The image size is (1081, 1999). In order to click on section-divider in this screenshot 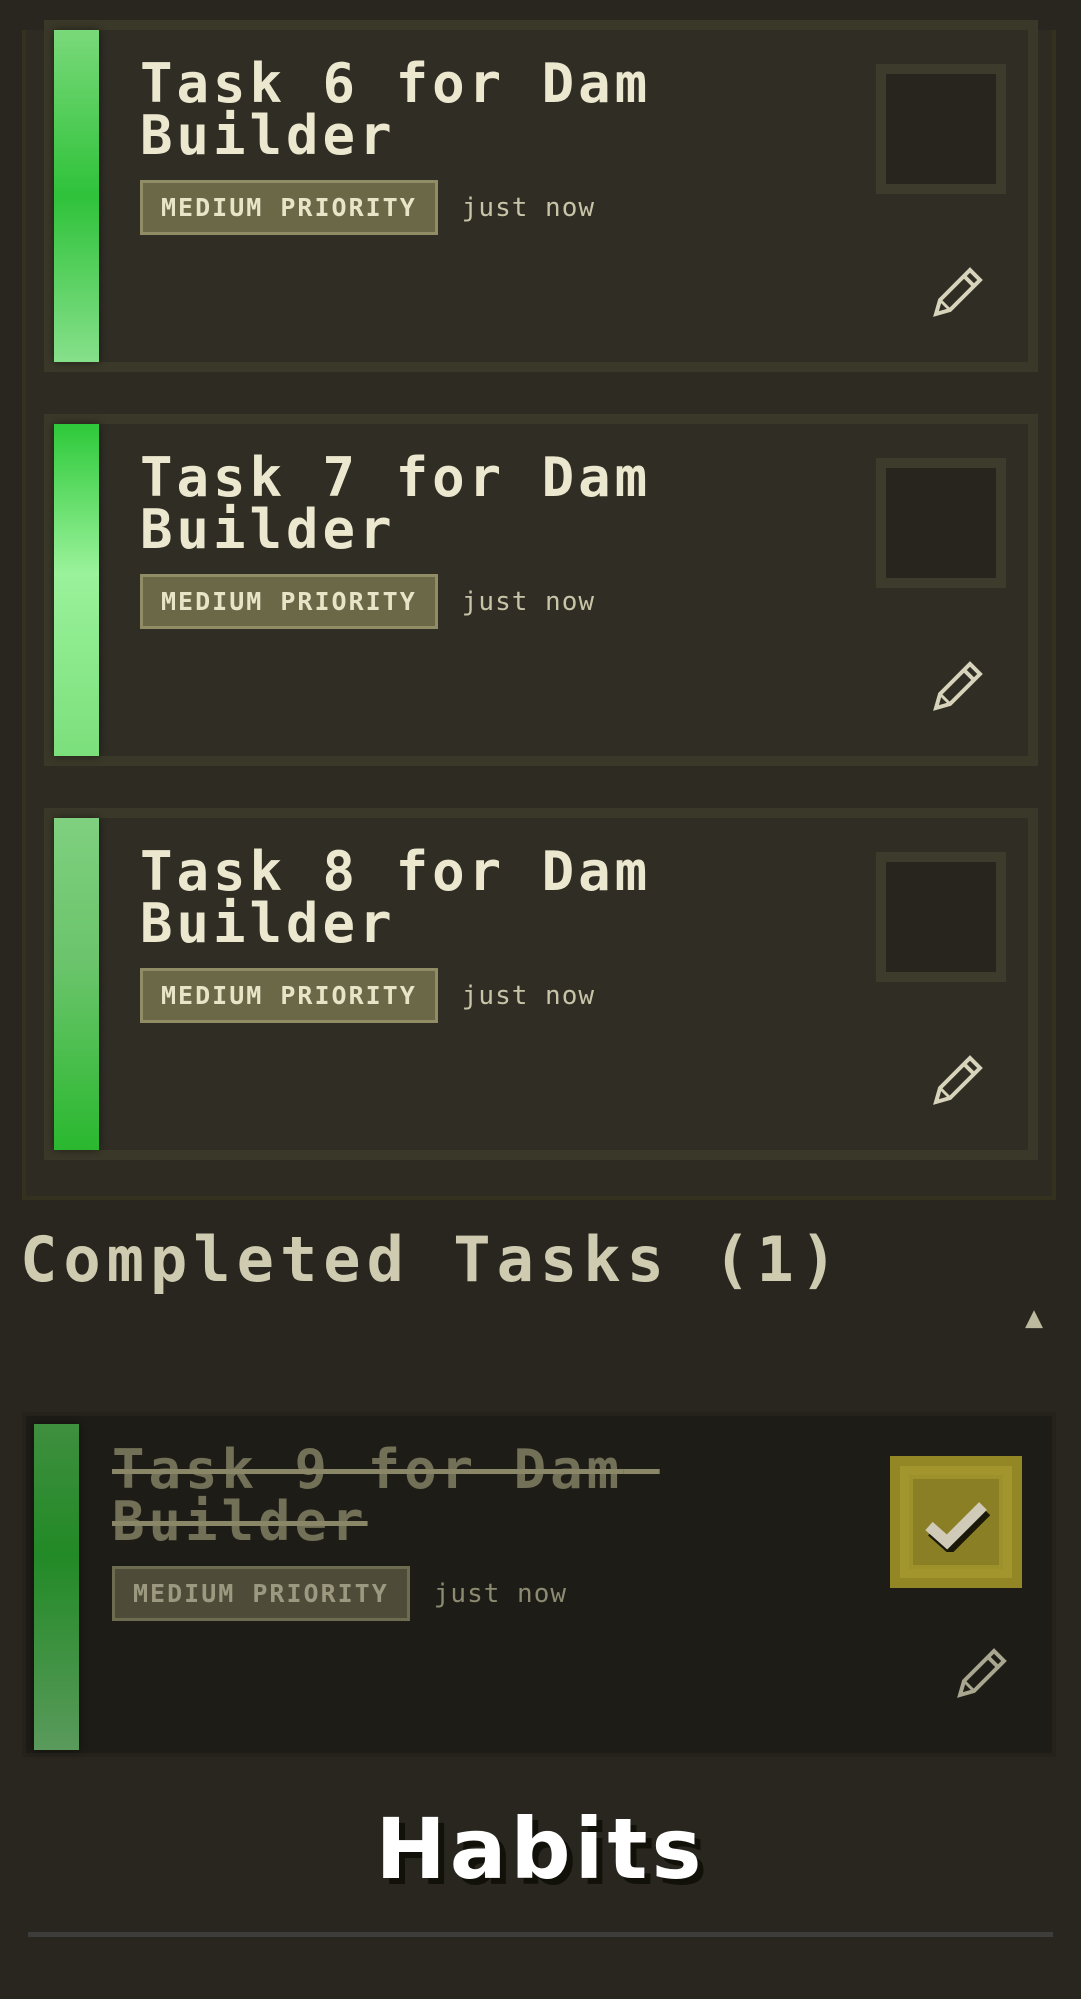, I will do `click(540, 1934)`.